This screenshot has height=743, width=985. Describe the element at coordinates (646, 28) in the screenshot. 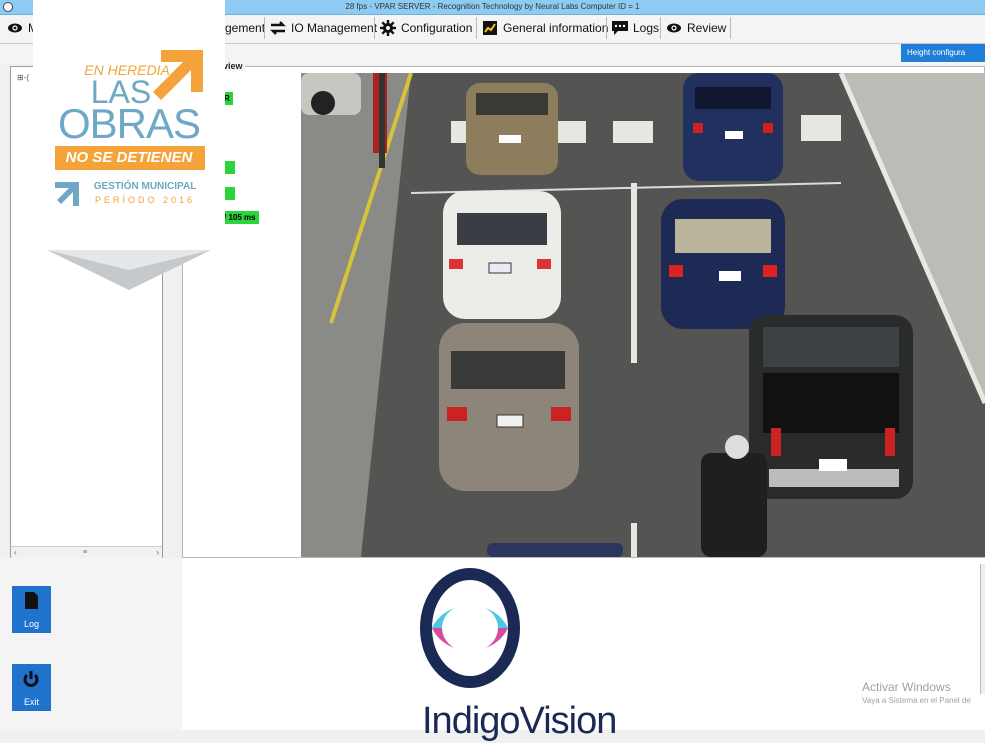

I see `toolbar-logs-label: Logs` at that location.